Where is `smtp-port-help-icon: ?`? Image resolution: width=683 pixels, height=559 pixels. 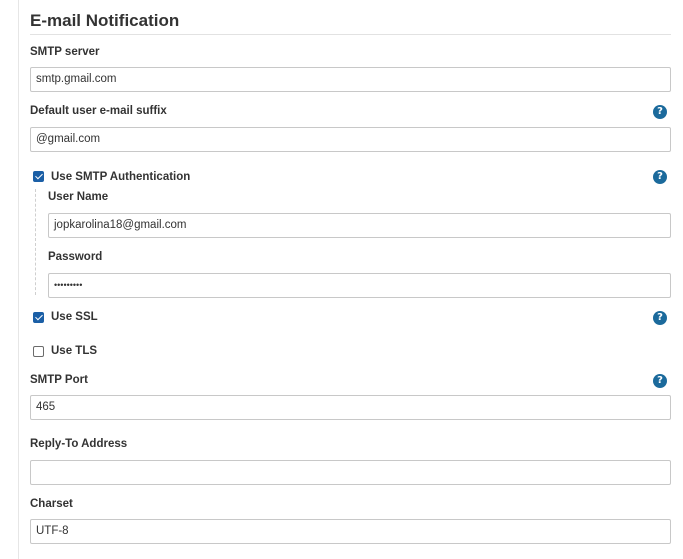
smtp-port-help-icon: ? is located at coordinates (660, 381).